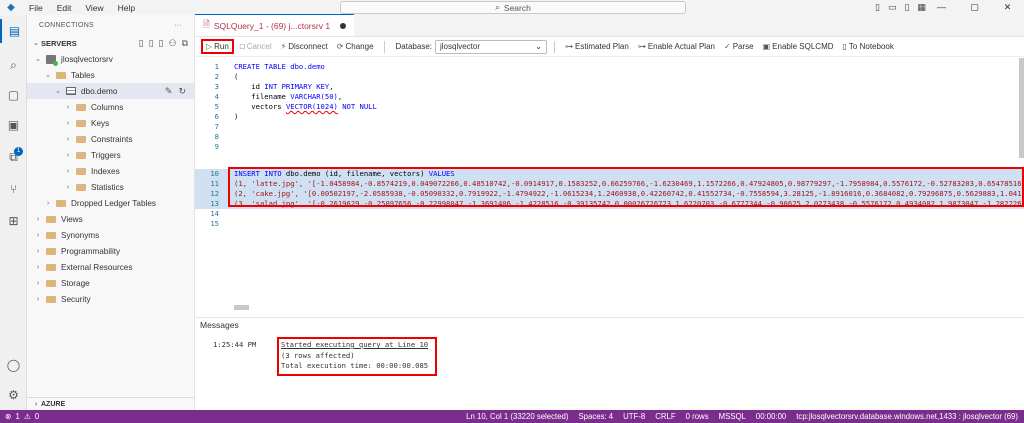  Describe the element at coordinates (609, 87) in the screenshot. I see `code-line: 3 id INT PRIMARY KEY,` at that location.